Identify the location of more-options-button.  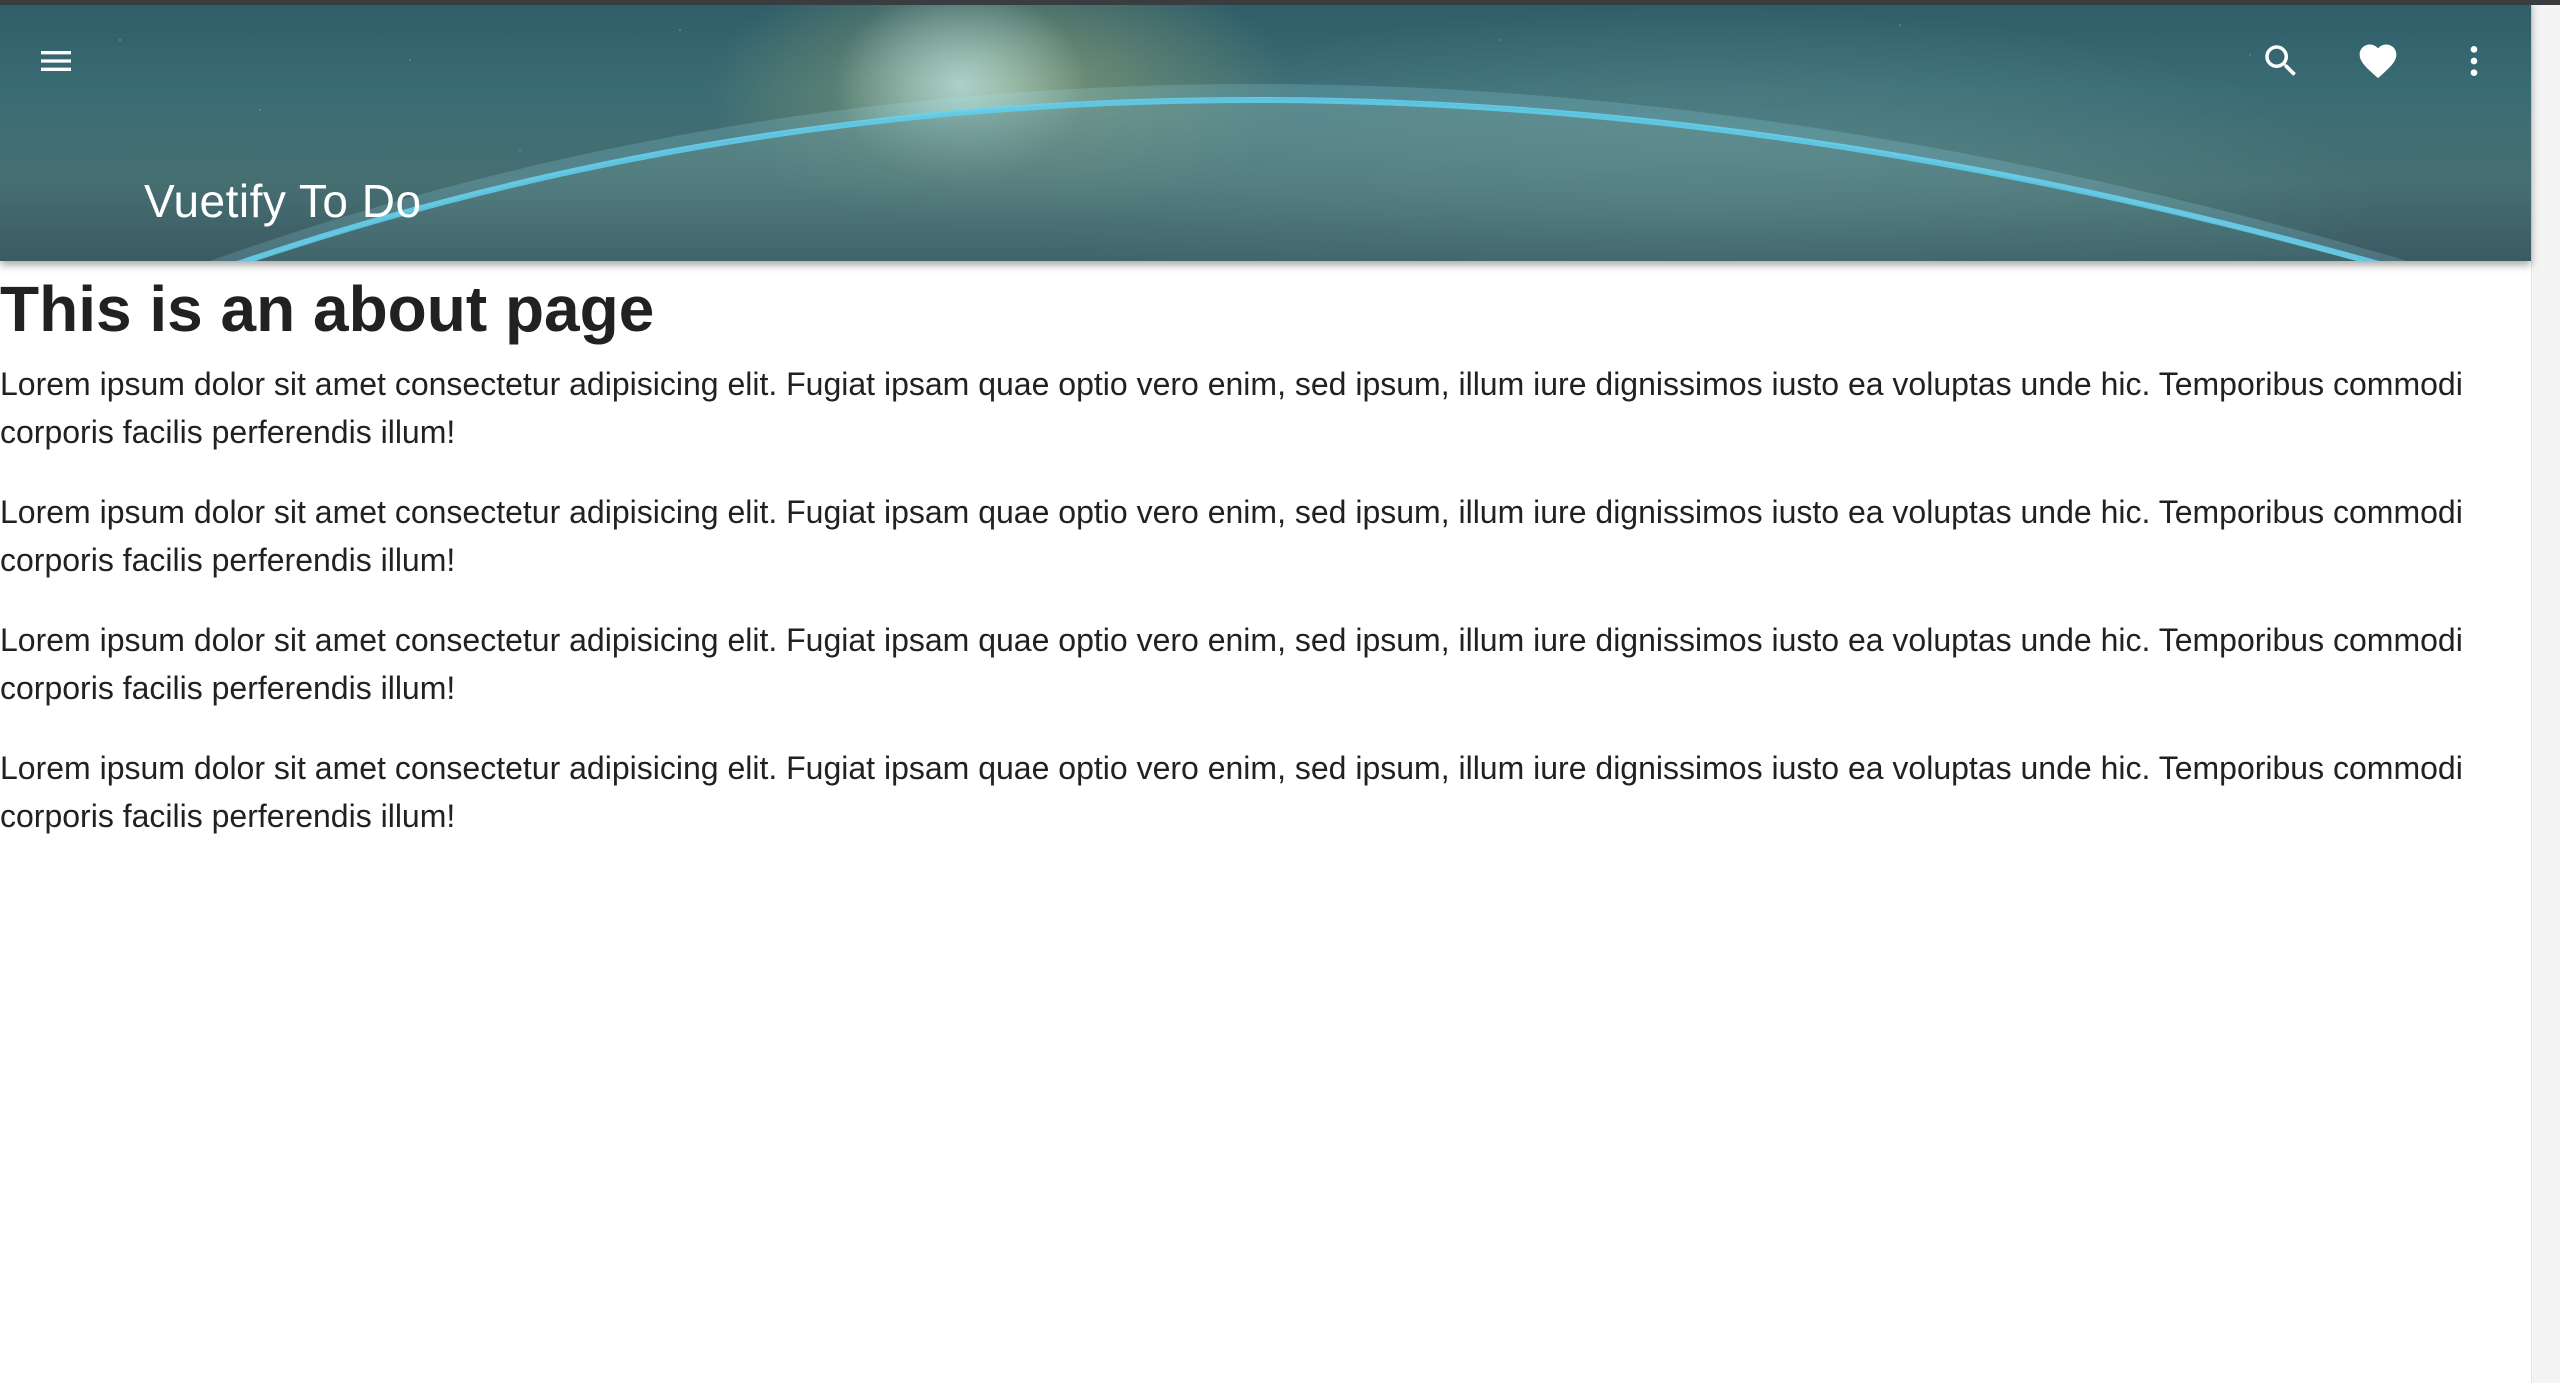
(2474, 61).